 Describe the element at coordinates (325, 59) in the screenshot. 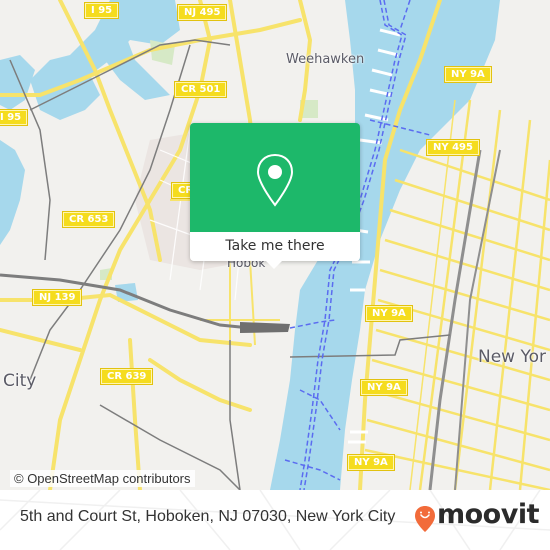

I see `place-label-weehawken: Weehawken` at that location.